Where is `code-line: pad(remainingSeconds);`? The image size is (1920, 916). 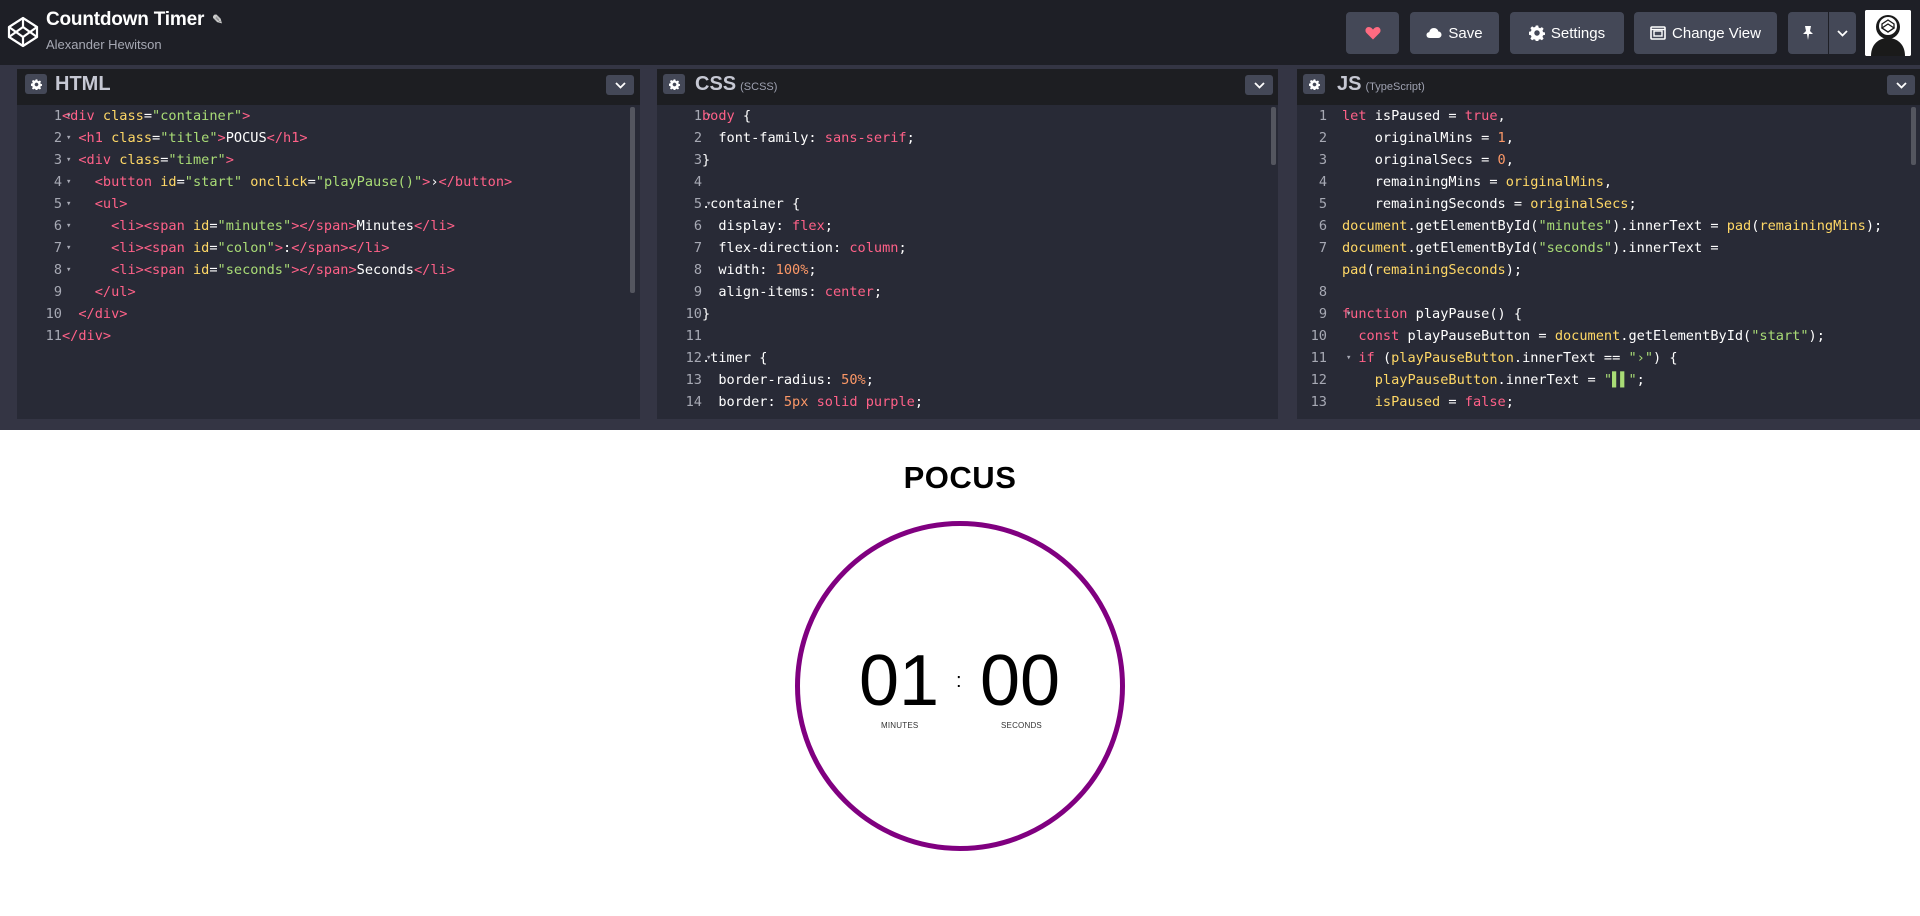
code-line: pad(remainingSeconds); is located at coordinates (1608, 270).